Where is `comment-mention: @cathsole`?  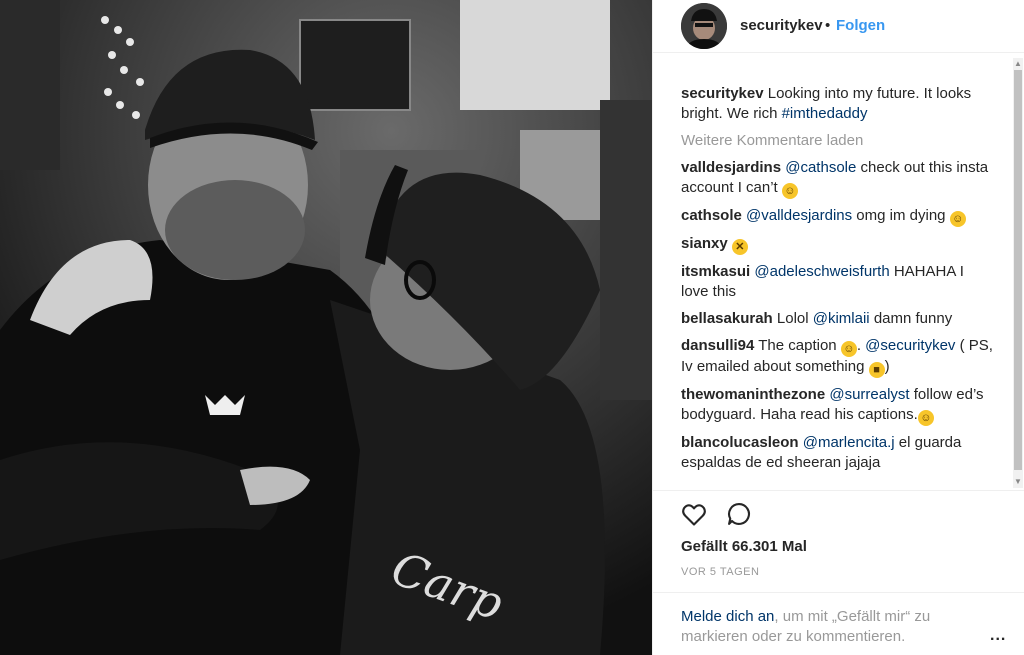 comment-mention: @cathsole is located at coordinates (820, 167).